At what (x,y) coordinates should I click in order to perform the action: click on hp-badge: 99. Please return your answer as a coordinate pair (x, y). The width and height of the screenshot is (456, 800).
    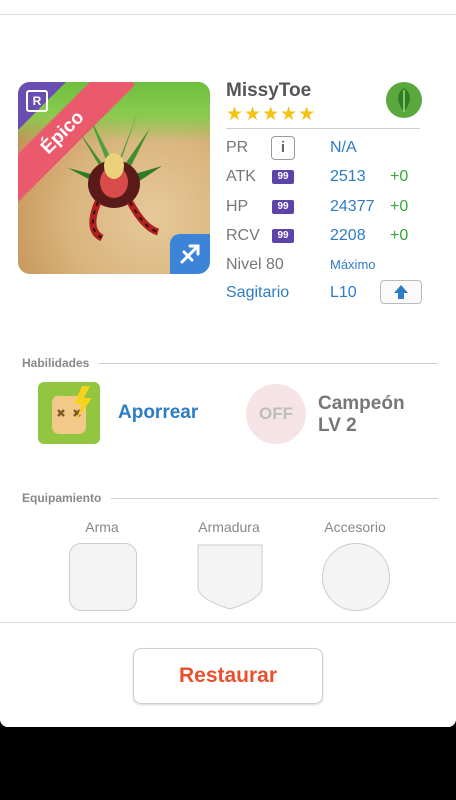
    Looking at the image, I should click on (283, 207).